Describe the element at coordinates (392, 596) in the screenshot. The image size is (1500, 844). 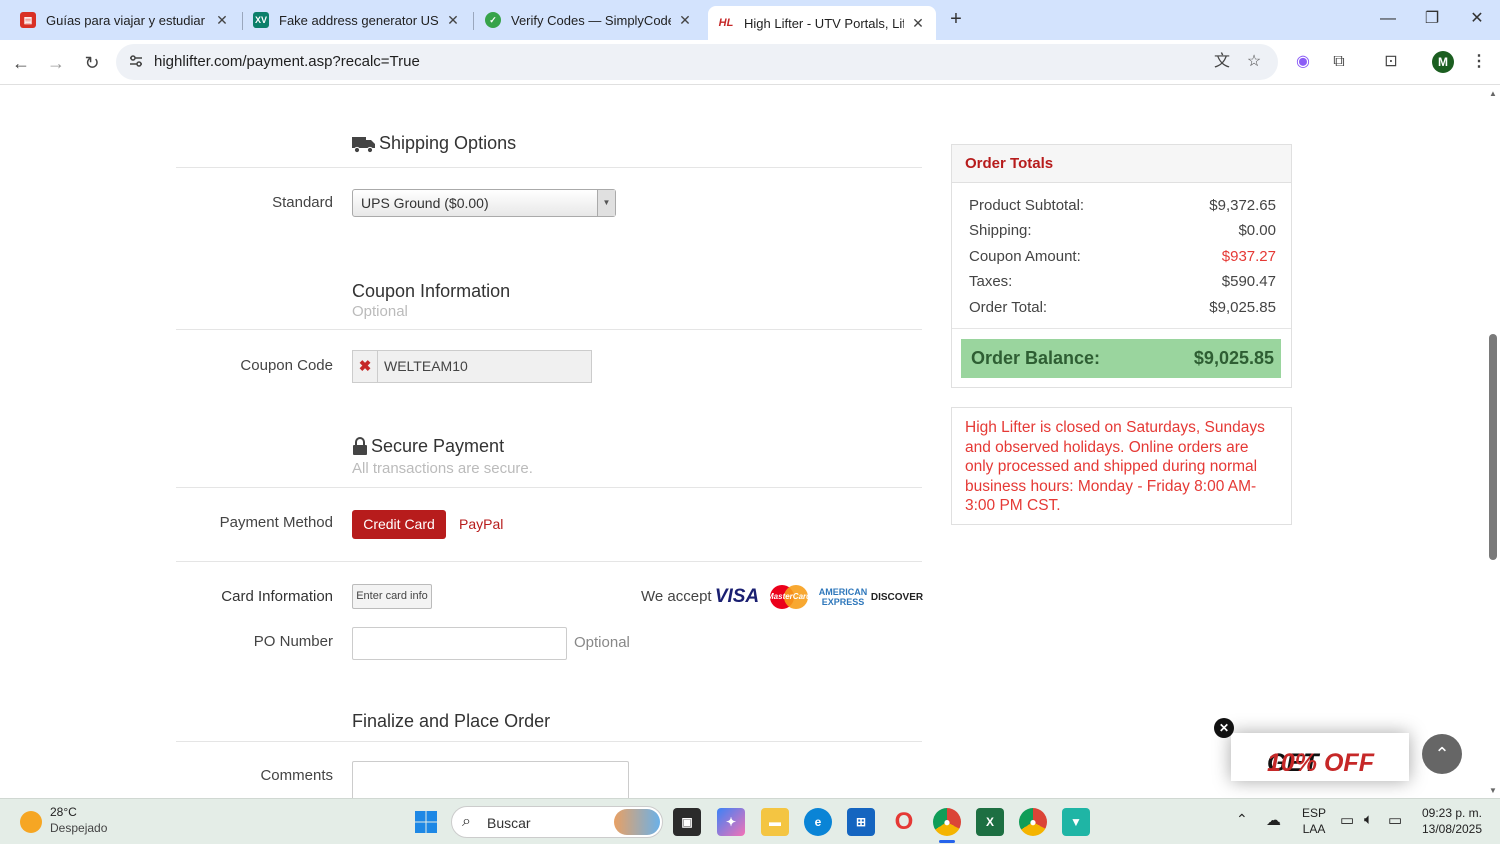
I see `enter-card-info-button: Enter card info` at that location.